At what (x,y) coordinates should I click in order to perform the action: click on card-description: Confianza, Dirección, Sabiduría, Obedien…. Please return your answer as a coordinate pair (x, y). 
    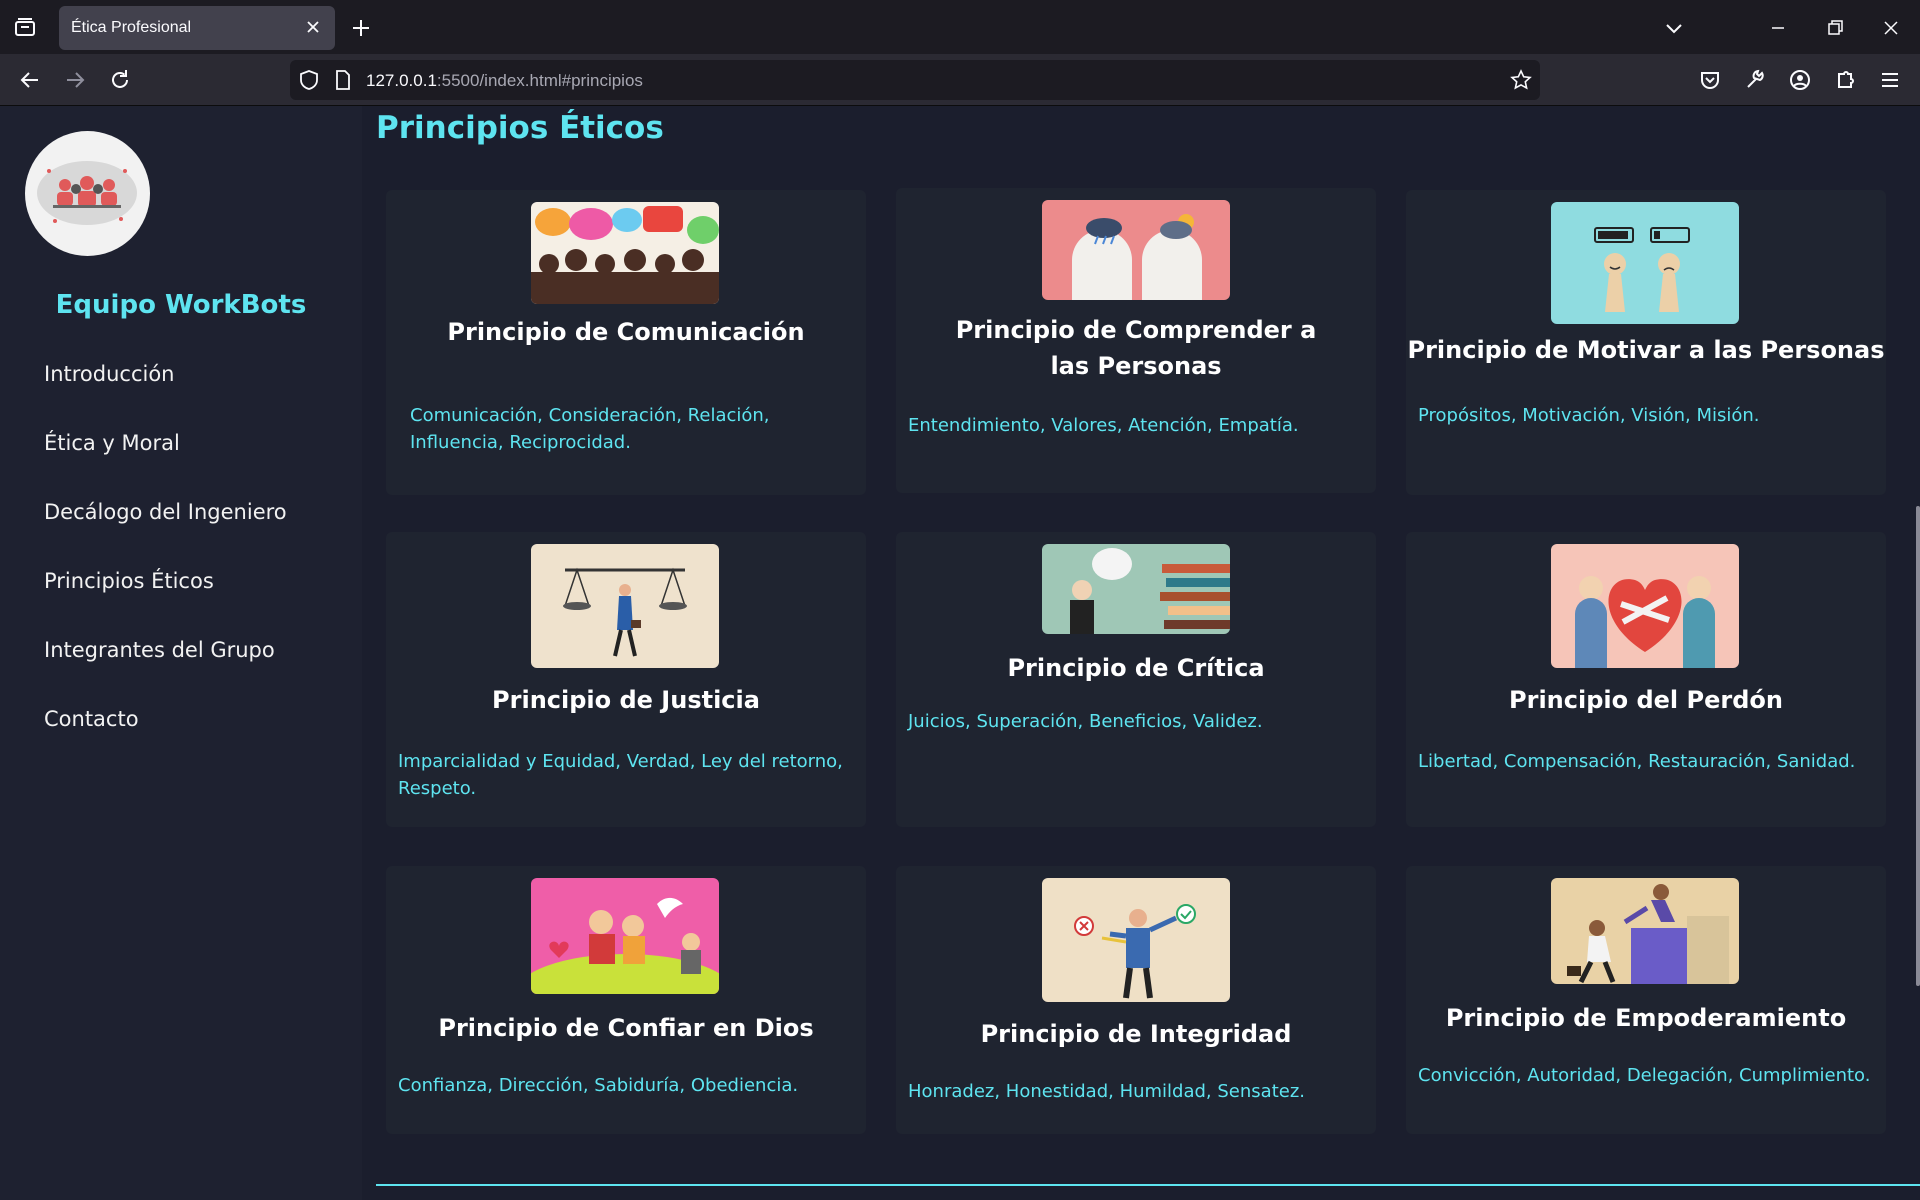
    Looking at the image, I should click on (598, 1085).